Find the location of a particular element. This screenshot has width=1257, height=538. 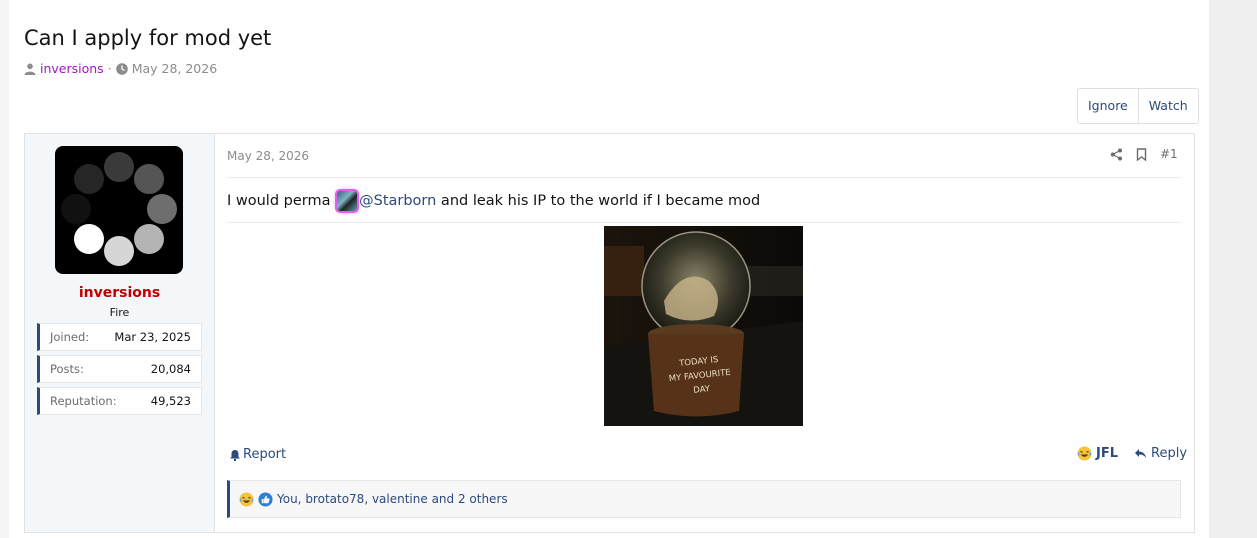

bookmark-icon is located at coordinates (1141, 154).